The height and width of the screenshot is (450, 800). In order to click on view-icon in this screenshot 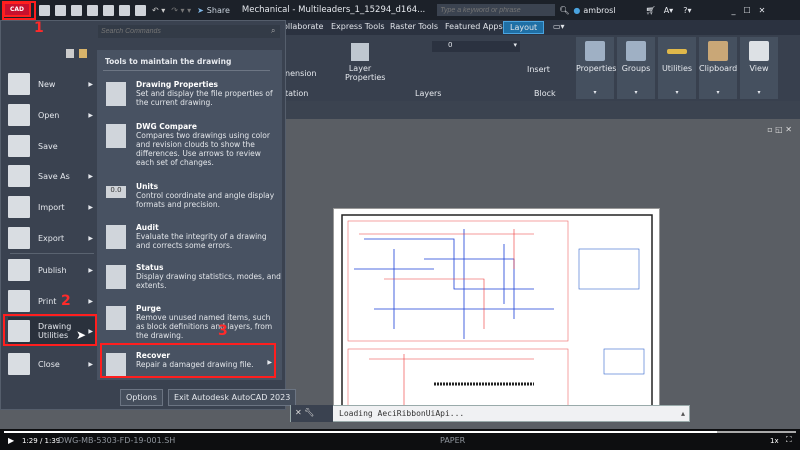, I will do `click(759, 51)`.